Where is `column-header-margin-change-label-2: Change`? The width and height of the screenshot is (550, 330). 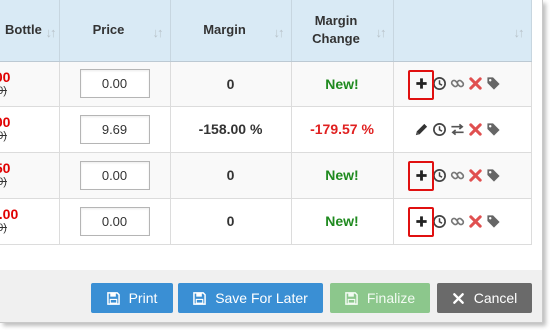 column-header-margin-change-label-2: Change is located at coordinates (336, 39).